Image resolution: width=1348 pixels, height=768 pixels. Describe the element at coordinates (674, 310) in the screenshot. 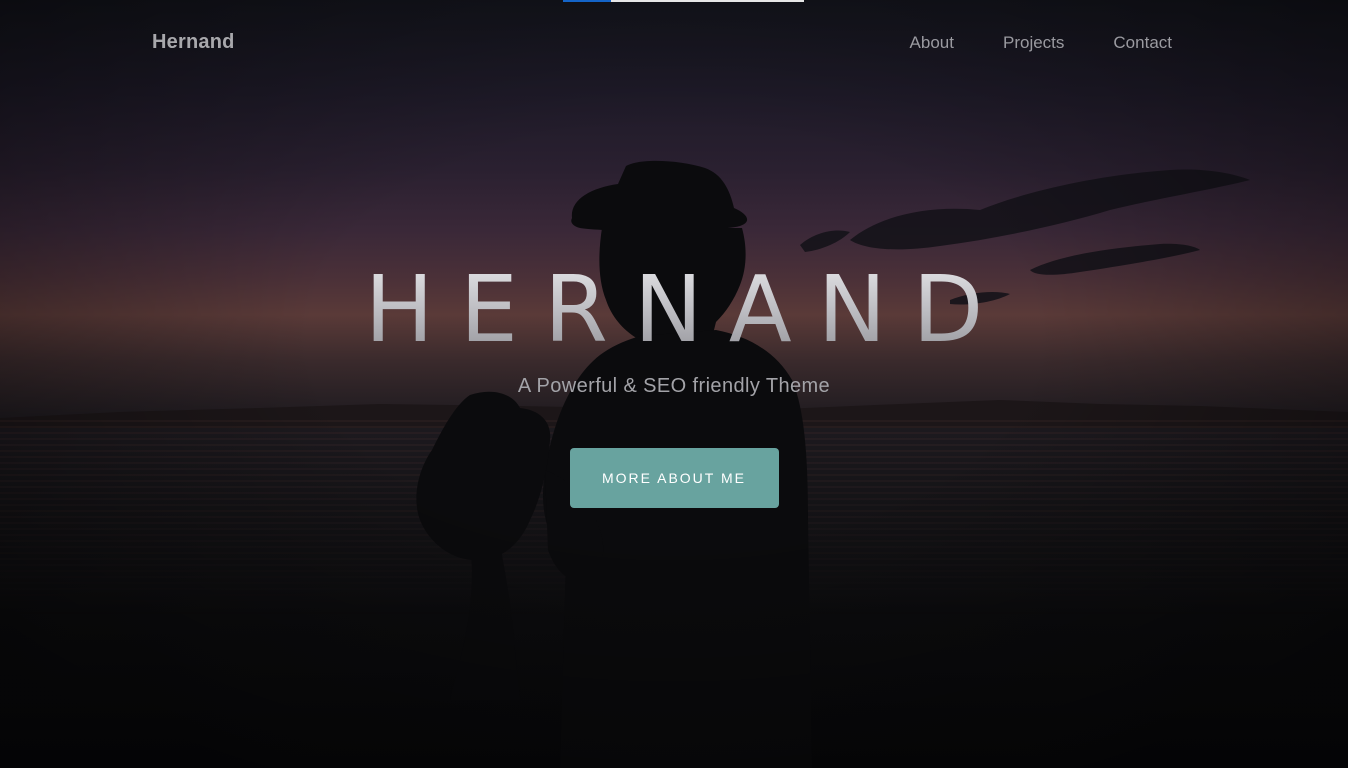

I see `hero-title: HERNAND` at that location.